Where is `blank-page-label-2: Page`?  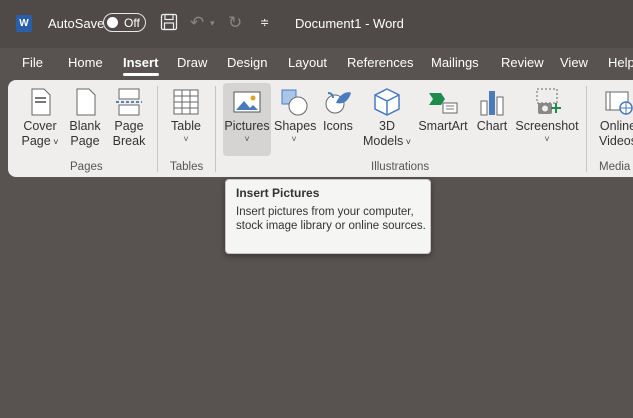 blank-page-label-2: Page is located at coordinates (85, 141).